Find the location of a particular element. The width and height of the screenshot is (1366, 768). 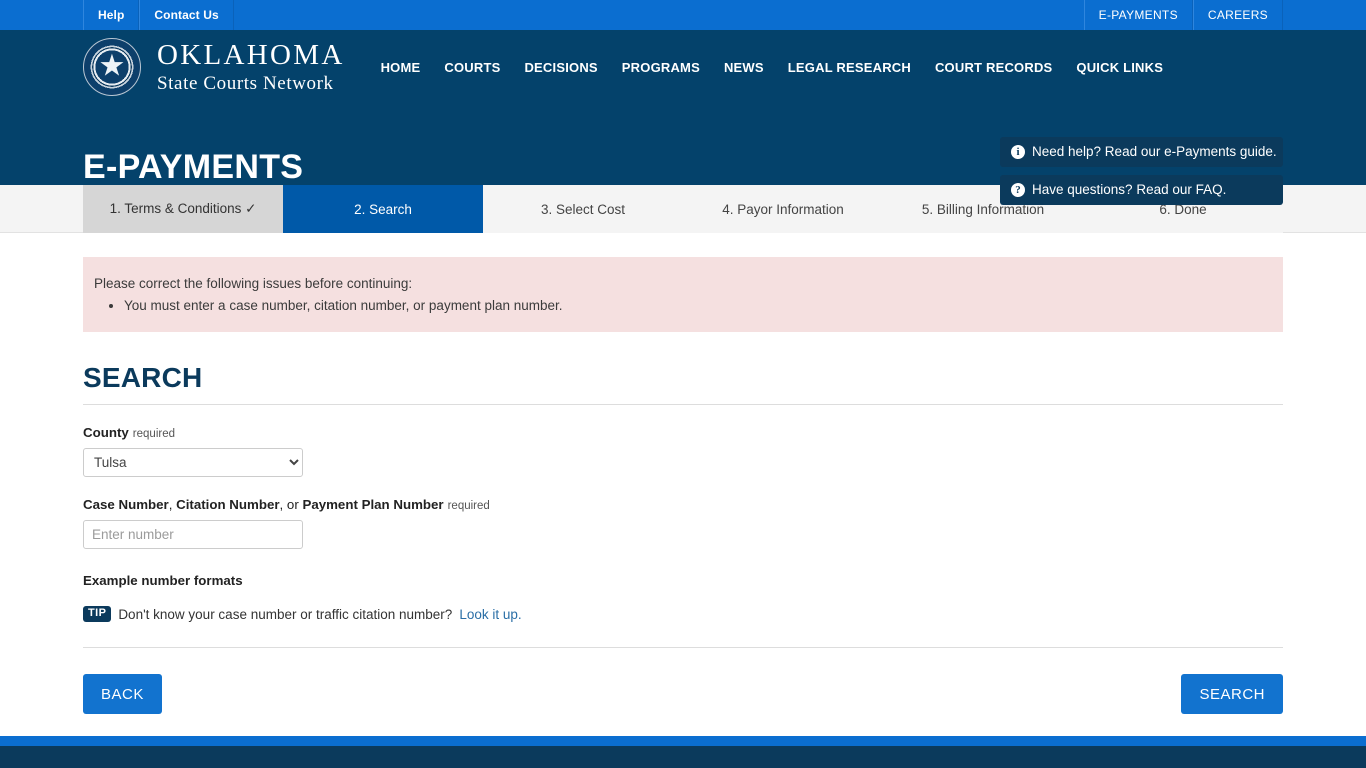

site-footer: OSCN COURTS DECISIONS PROGRAMS is located at coordinates (683, 757).